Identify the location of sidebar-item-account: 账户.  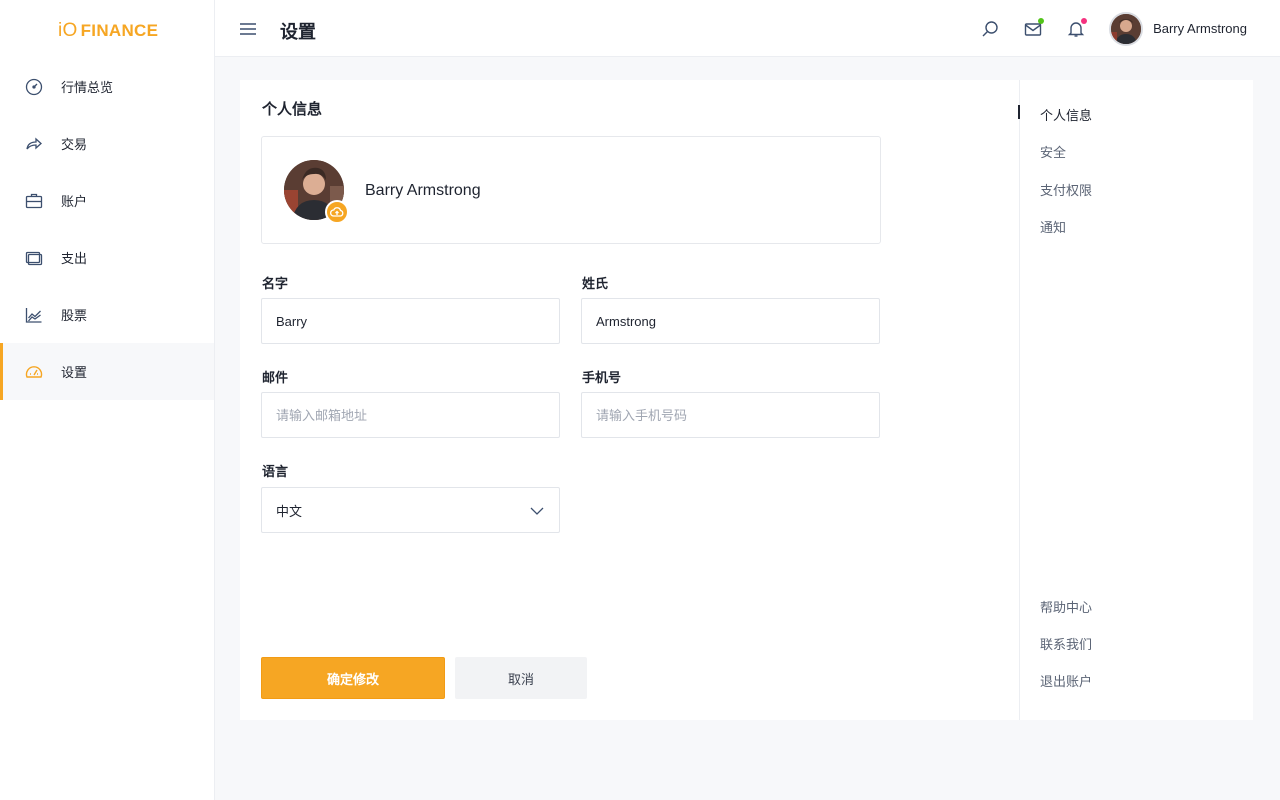
(107, 200).